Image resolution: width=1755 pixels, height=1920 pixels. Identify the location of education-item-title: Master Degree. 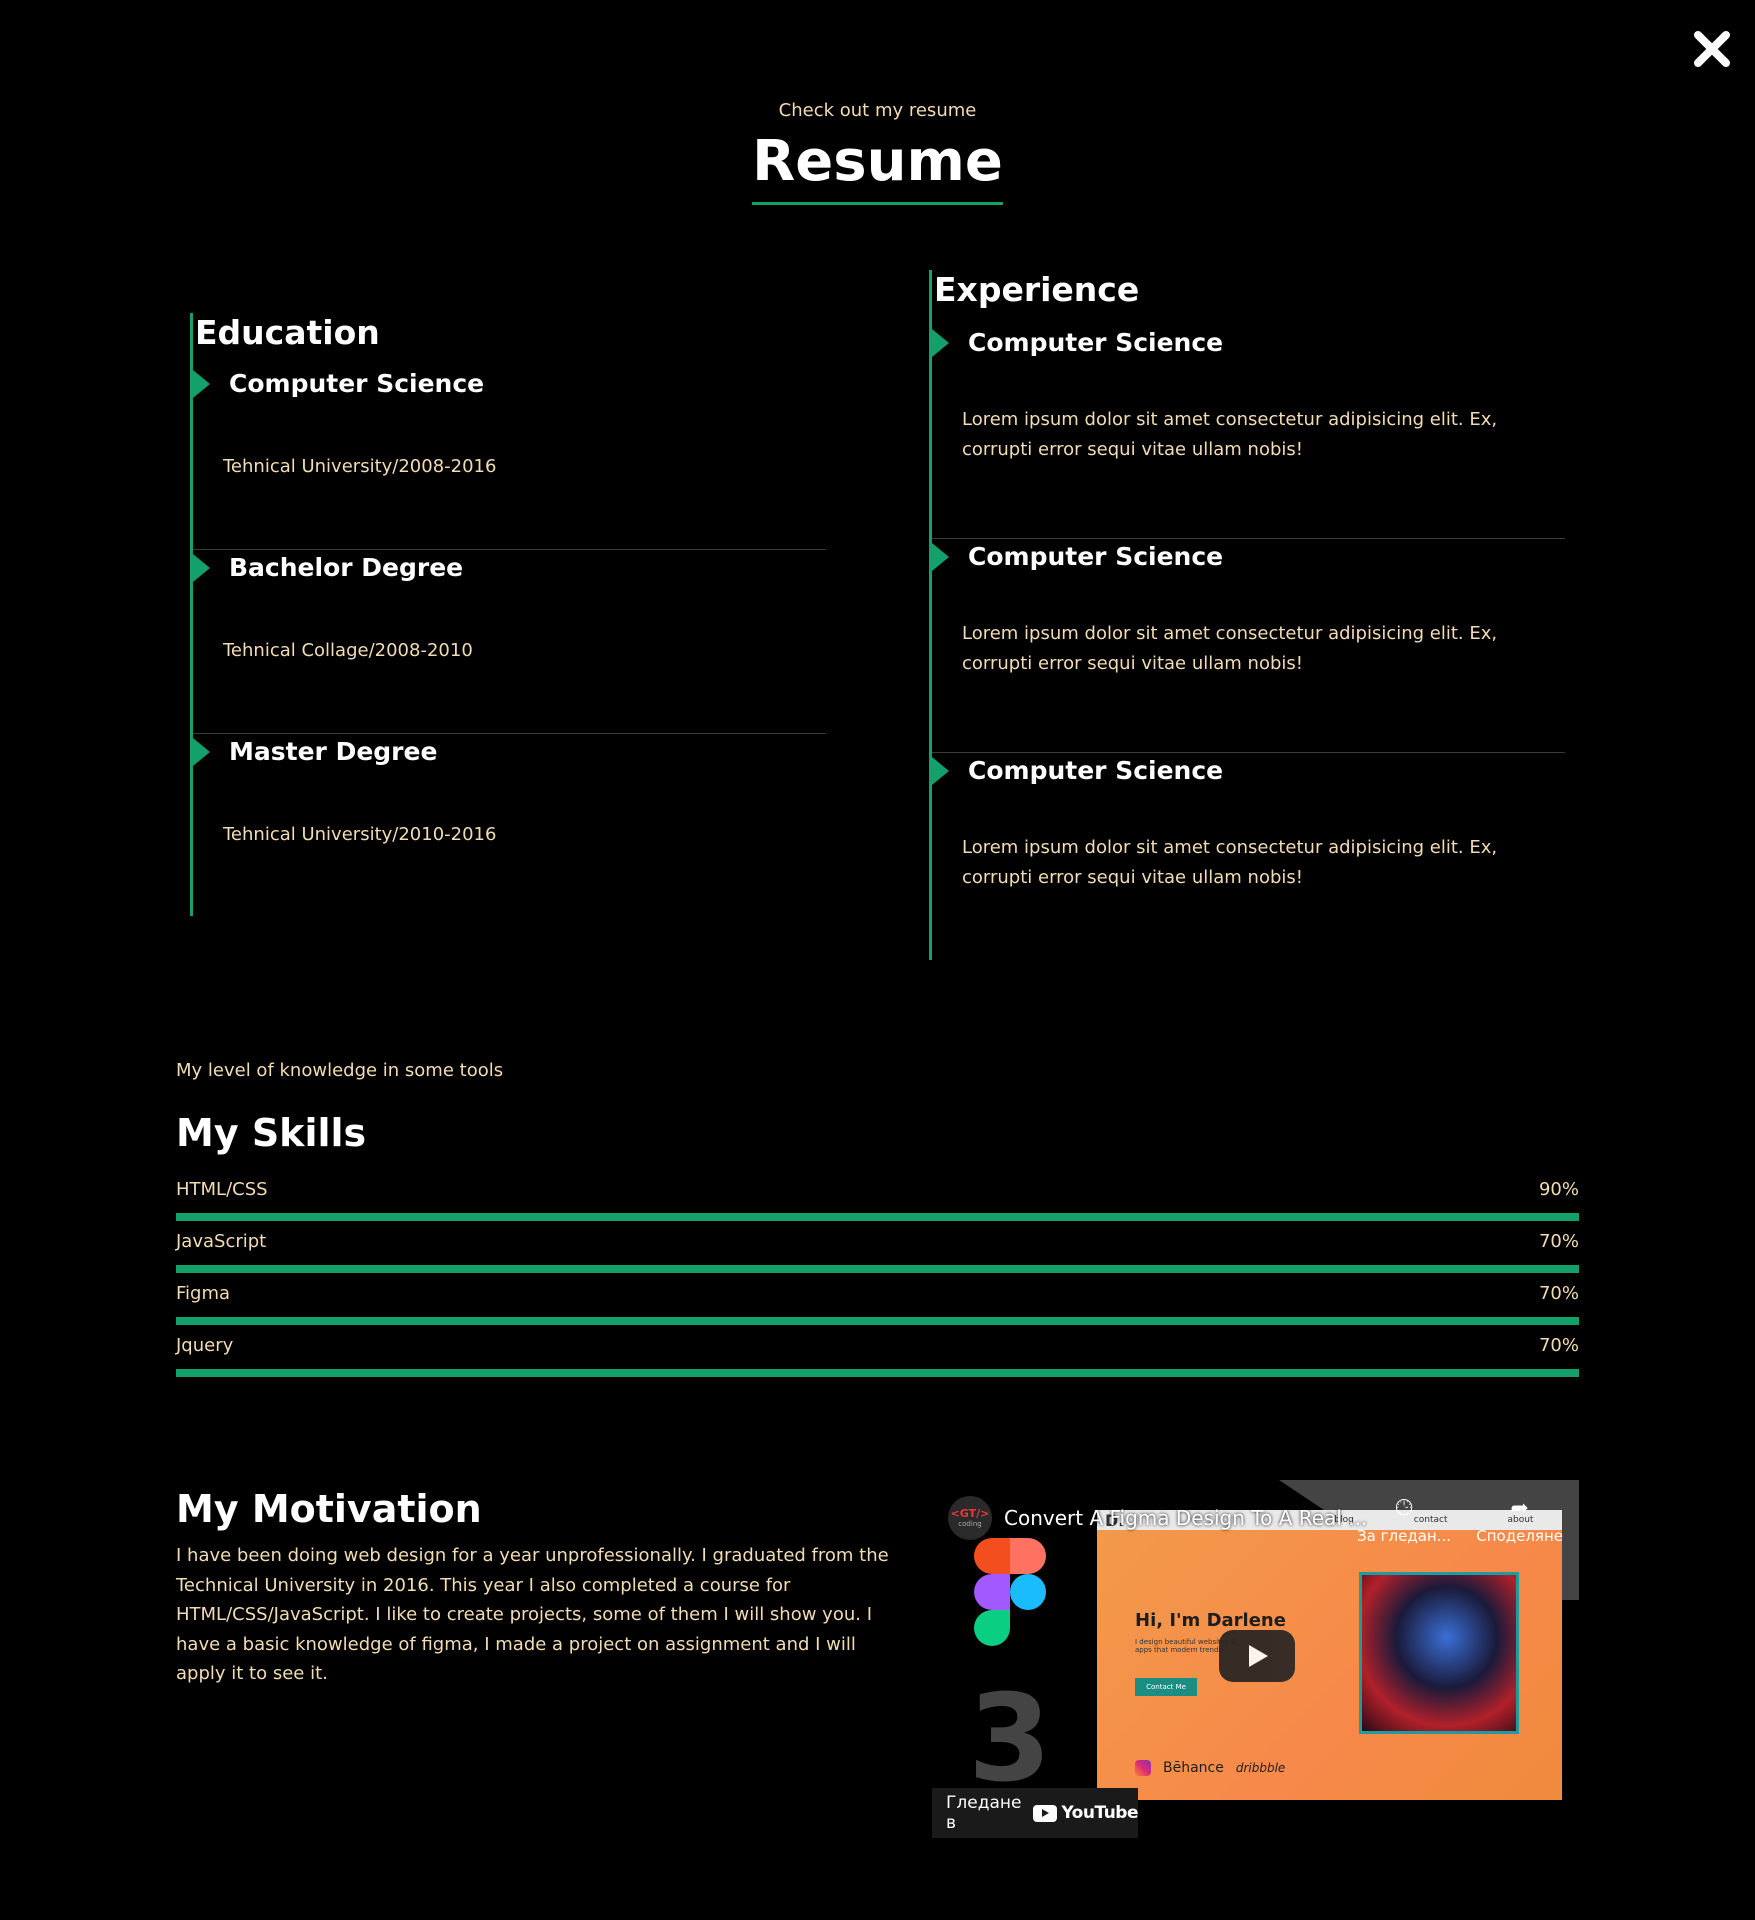
(333, 751).